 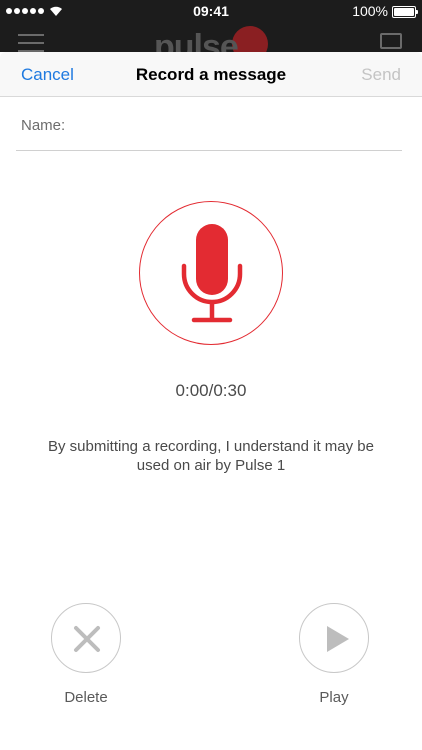 I want to click on battery-percentage: 100%, so click(x=370, y=11).